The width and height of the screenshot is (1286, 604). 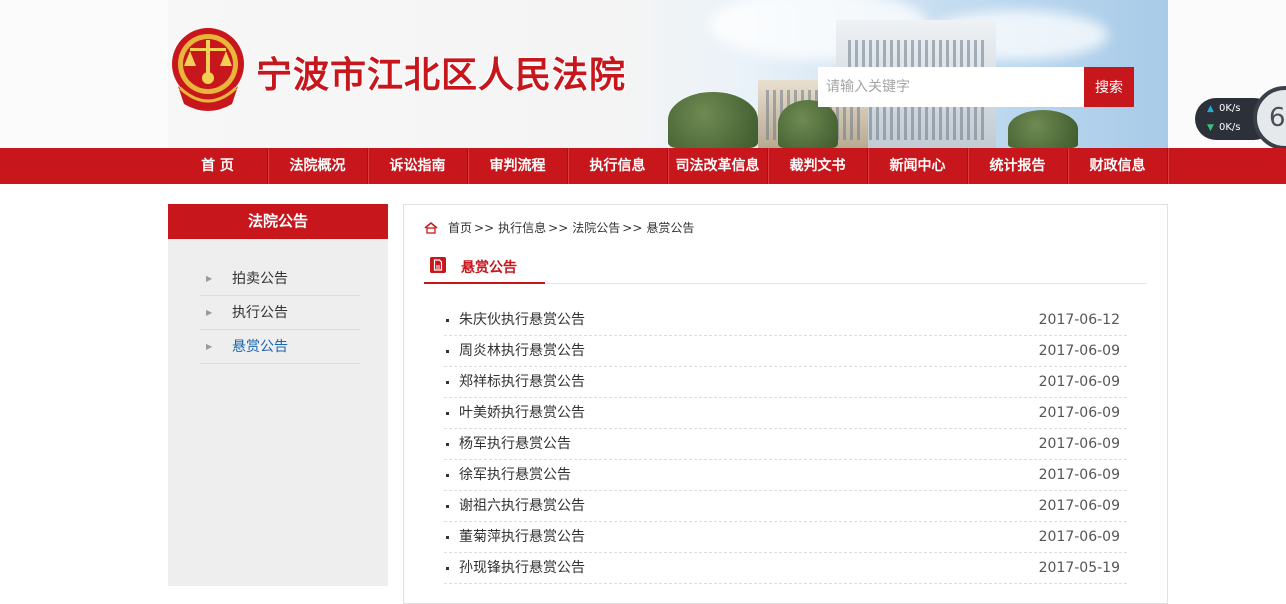 What do you see at coordinates (1079, 320) in the screenshot?
I see `list-item-date: 2017-06-12` at bounding box center [1079, 320].